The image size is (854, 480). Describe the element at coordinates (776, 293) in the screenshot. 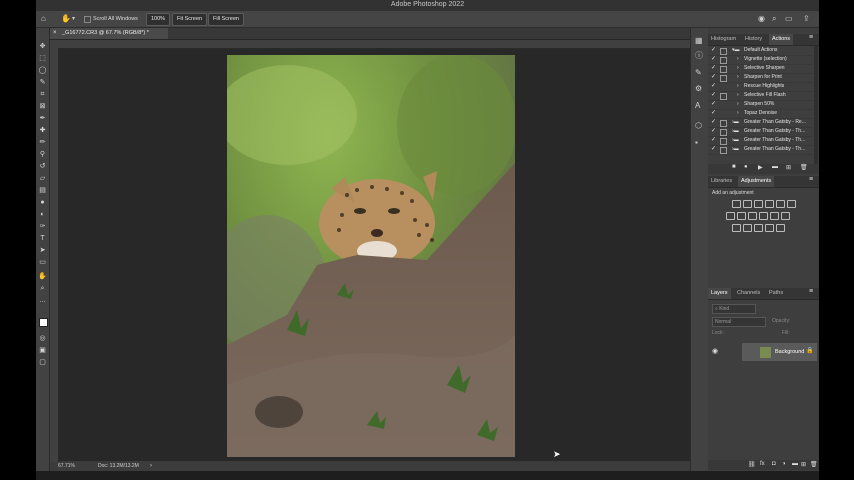

I see `tab-paths: Paths` at that location.